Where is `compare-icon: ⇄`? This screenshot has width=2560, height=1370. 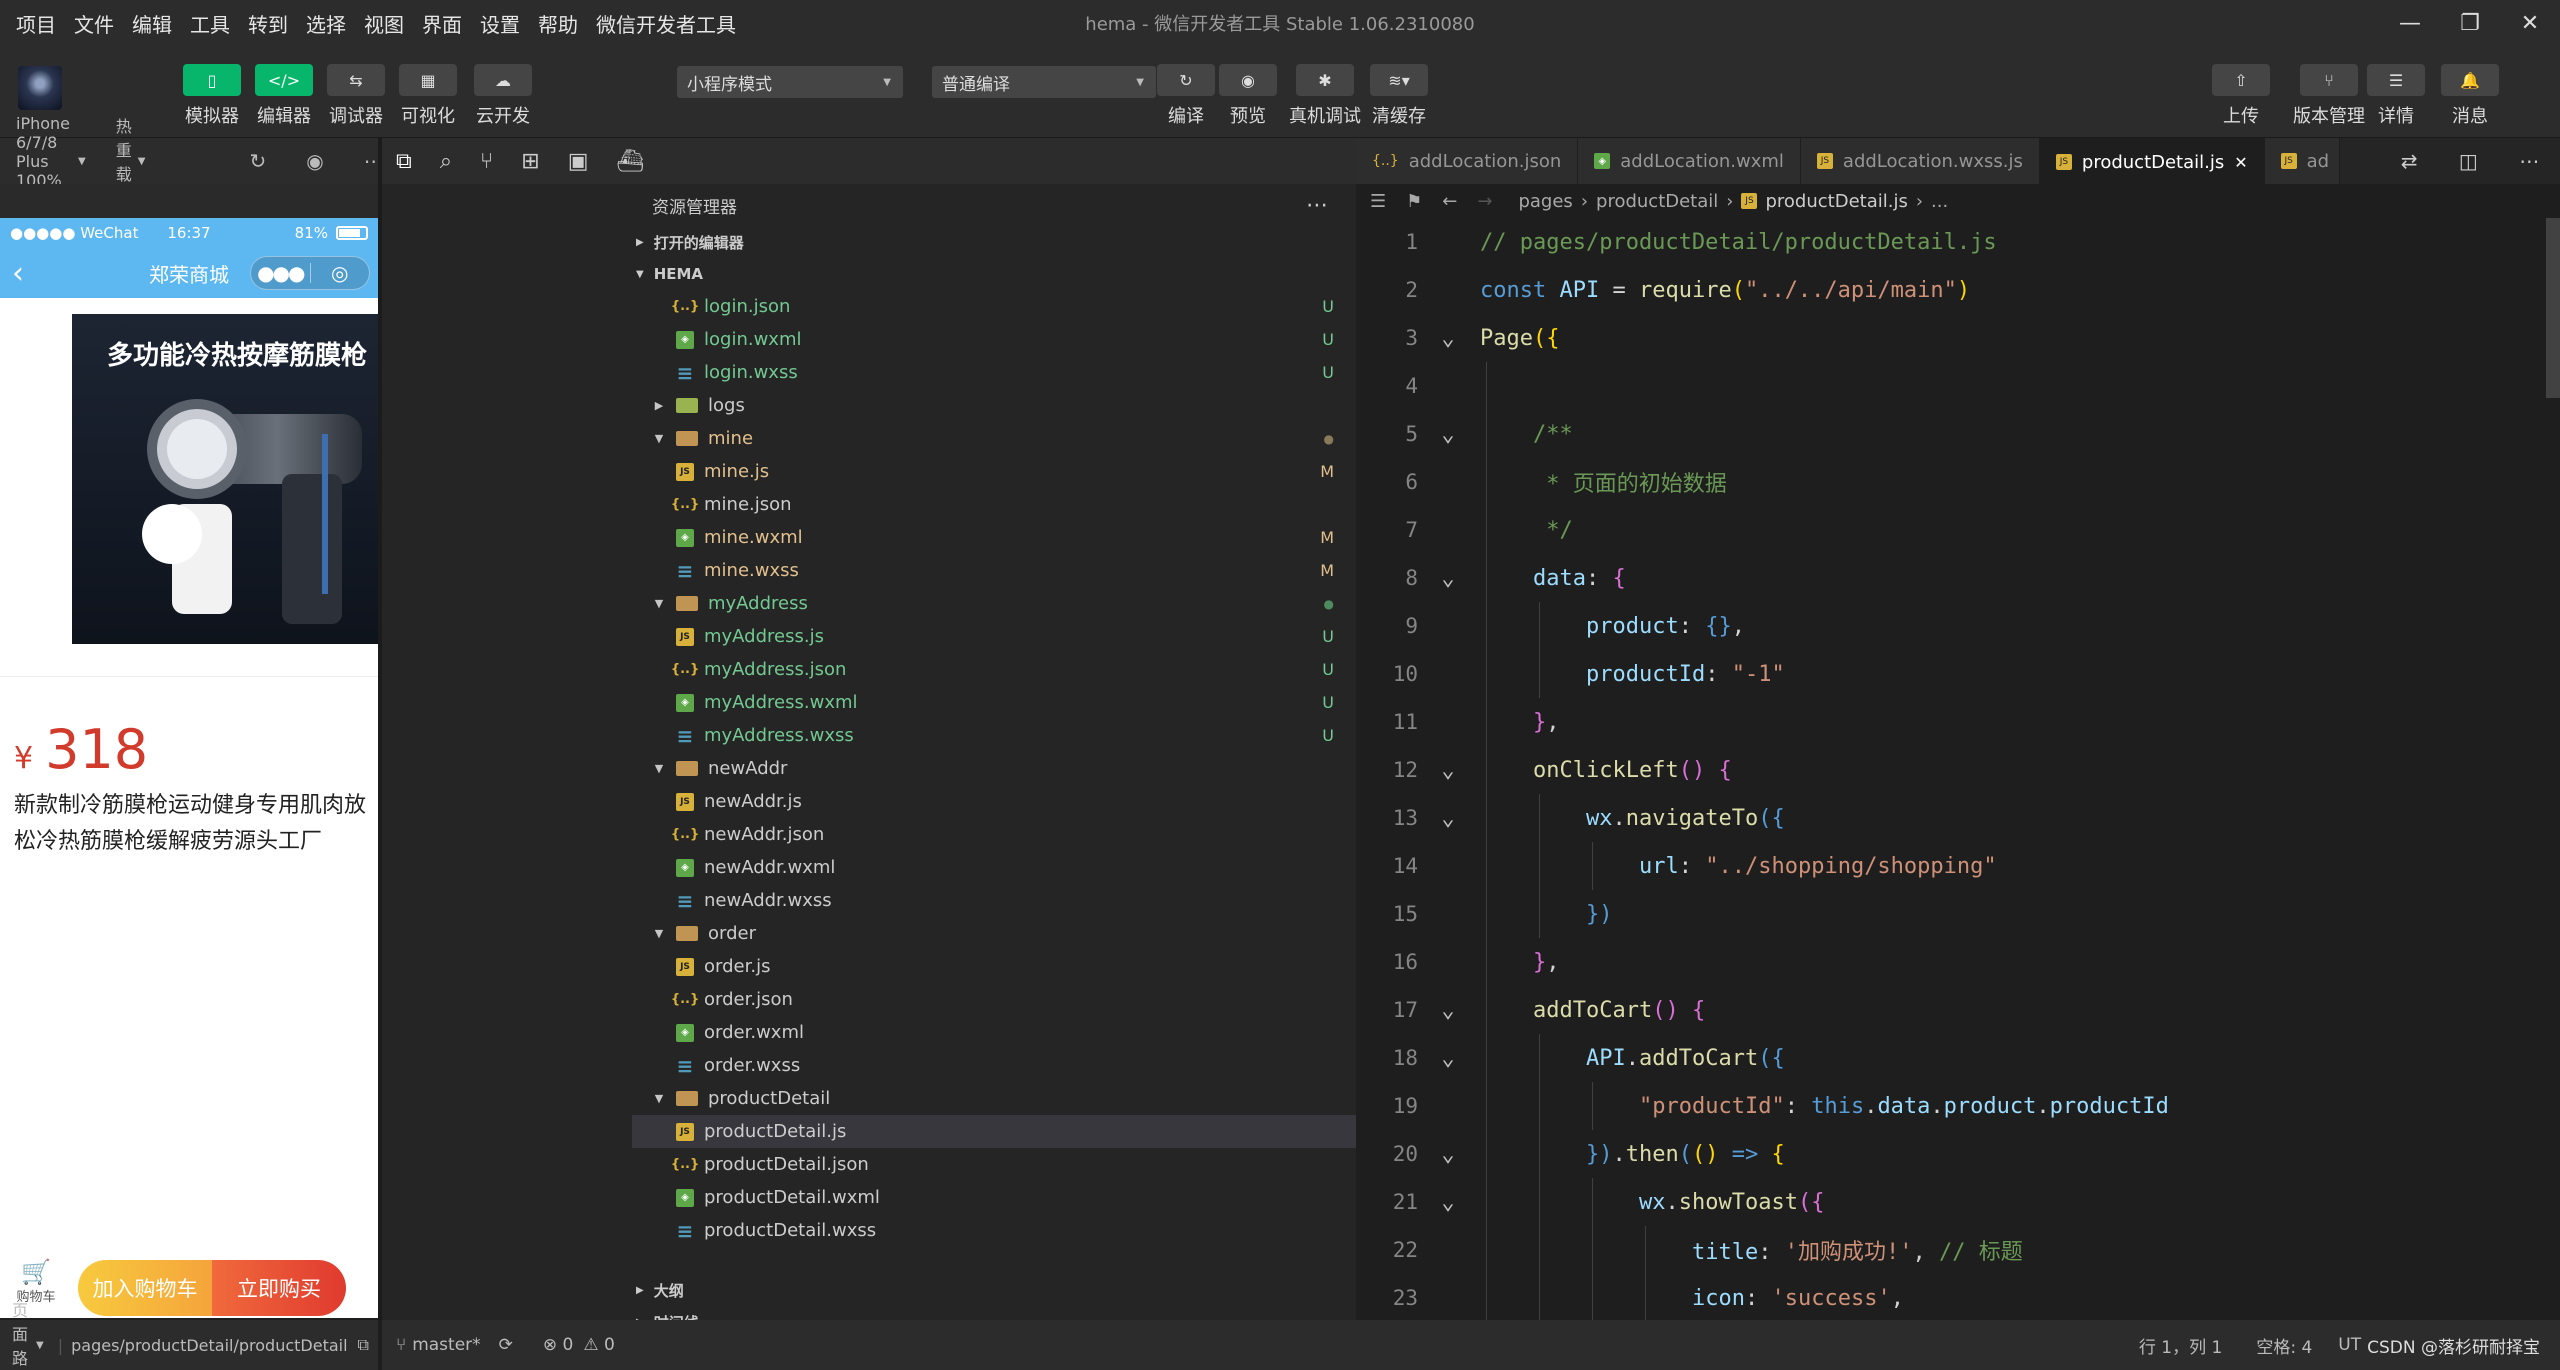
compare-icon: ⇄ is located at coordinates (2409, 161).